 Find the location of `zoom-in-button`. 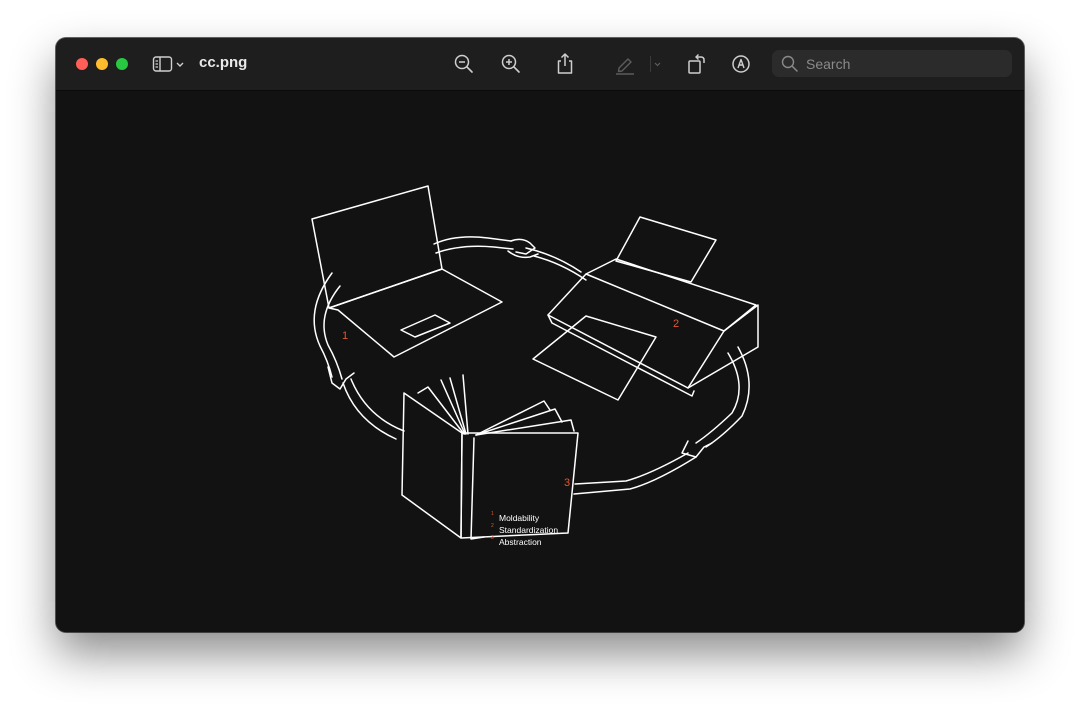

zoom-in-button is located at coordinates (511, 64).